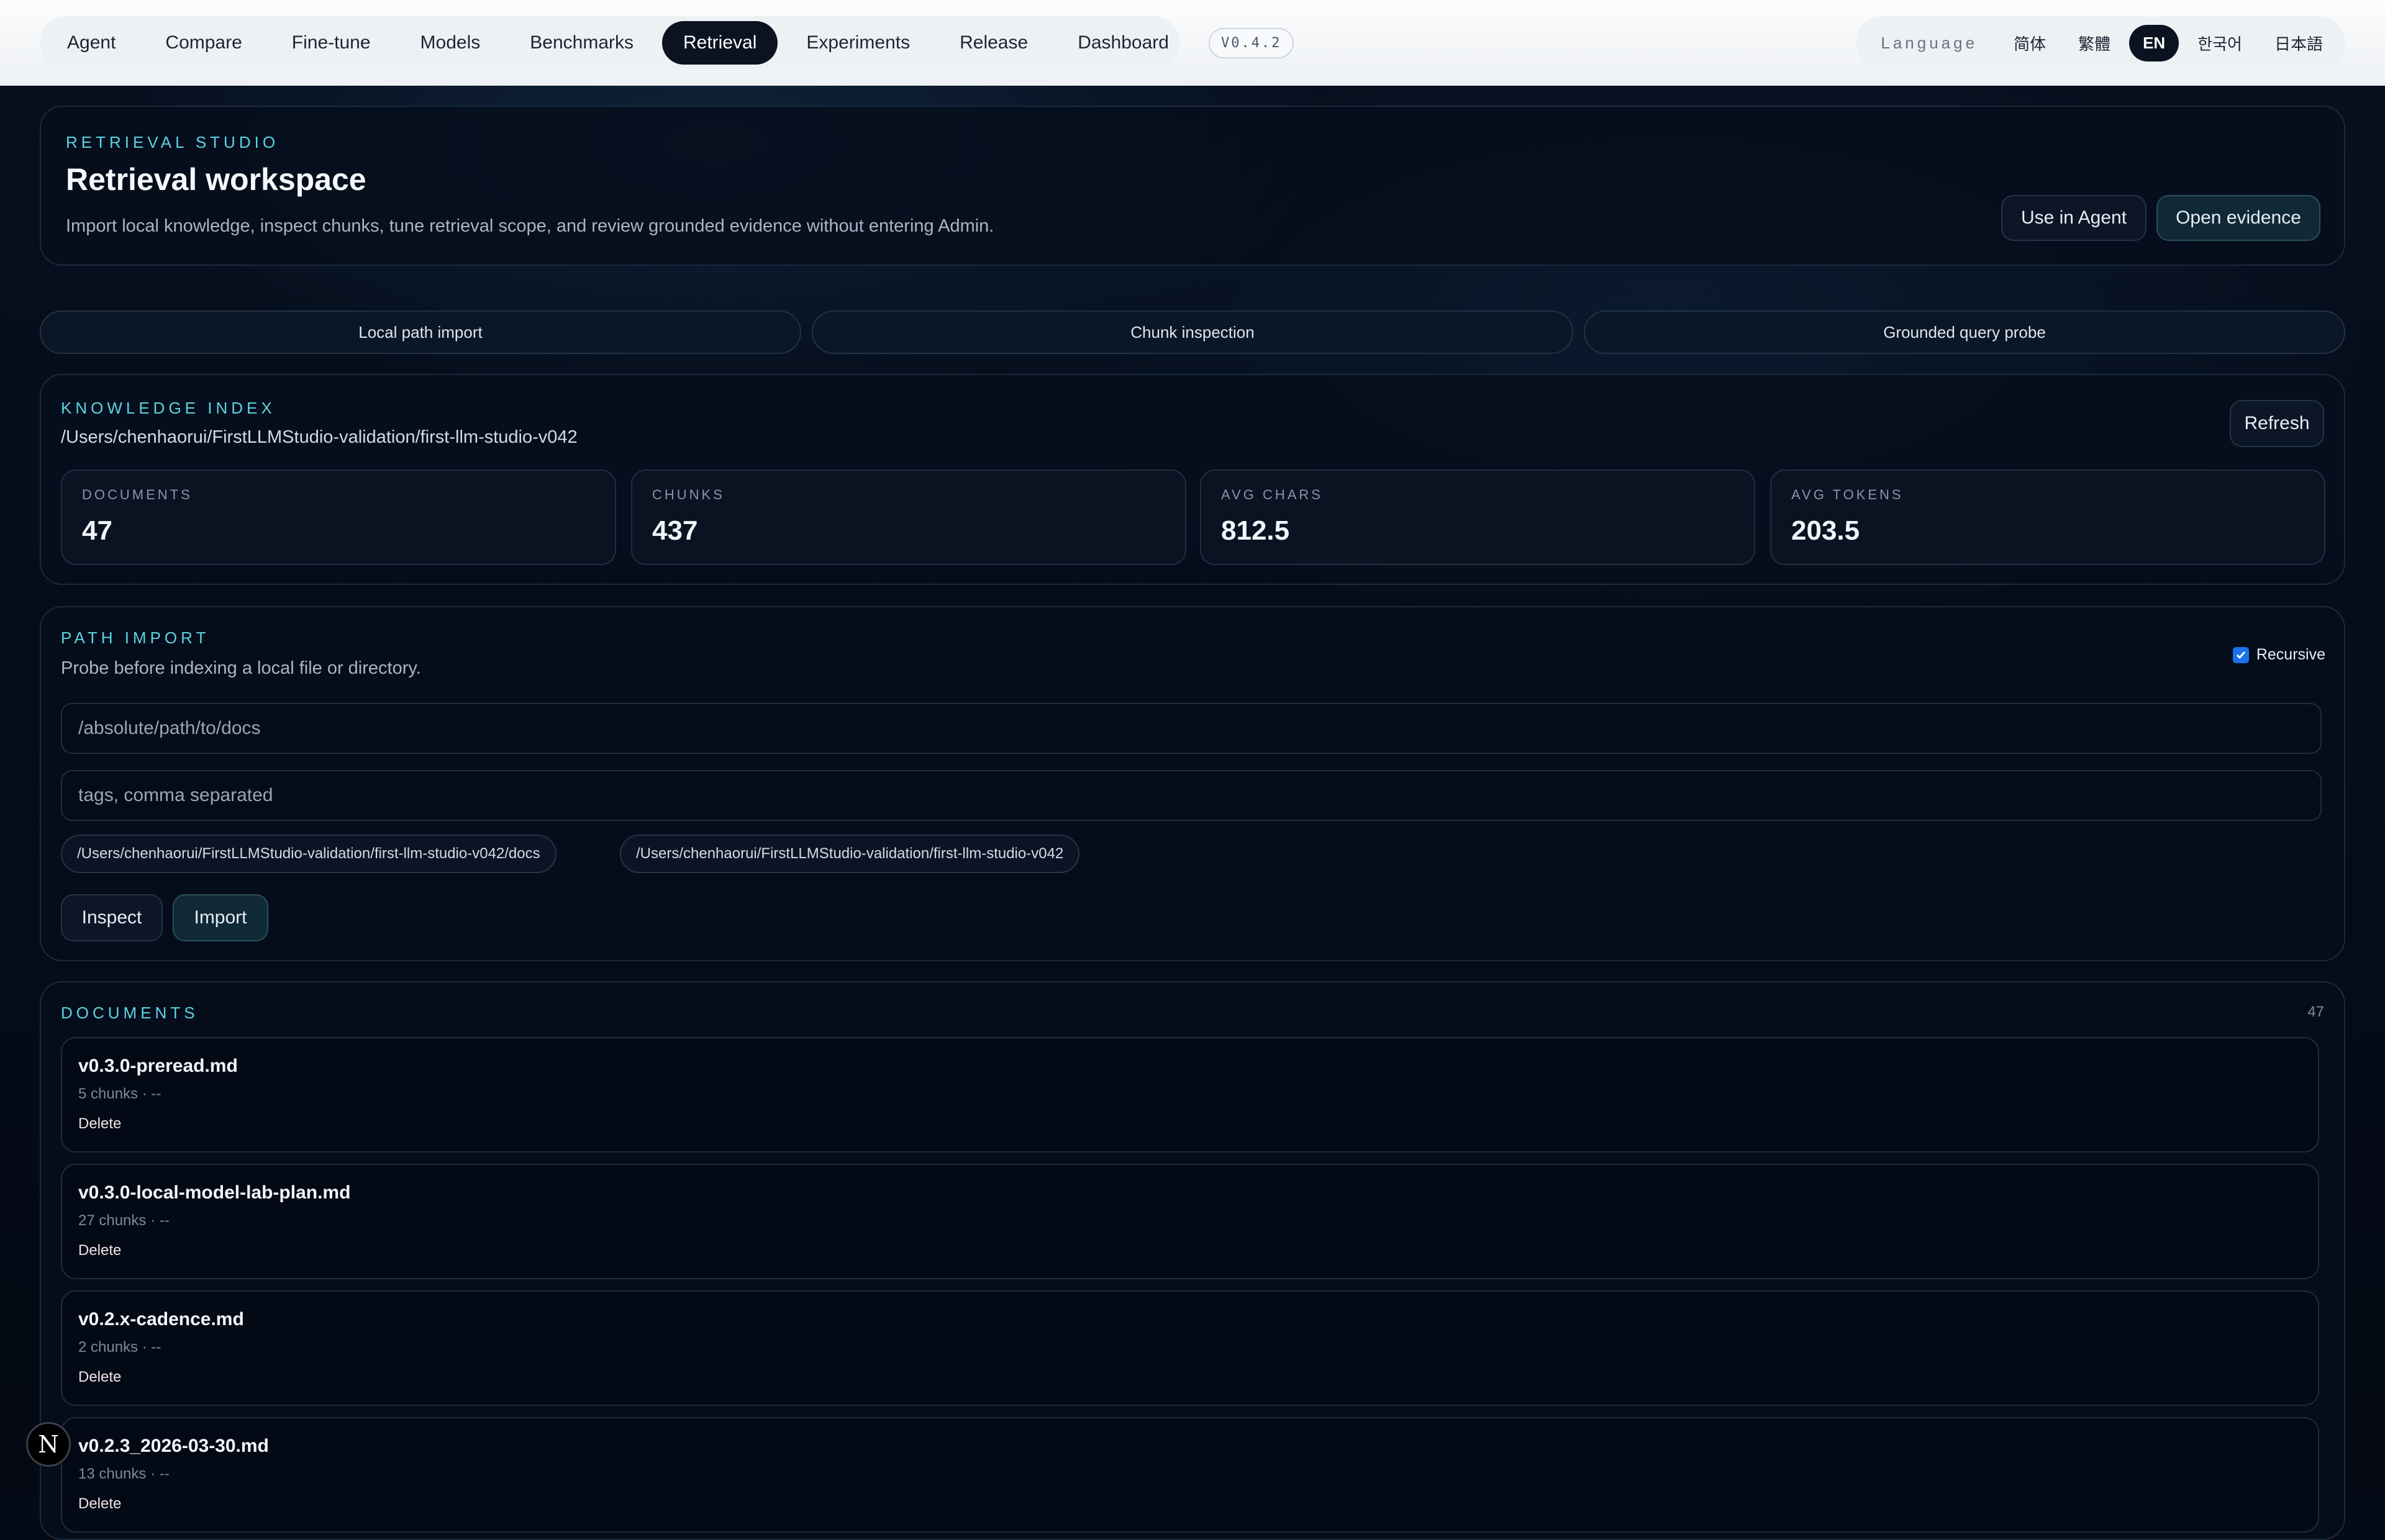  Describe the element at coordinates (2291, 654) in the screenshot. I see `recursive-label: Recursive` at that location.